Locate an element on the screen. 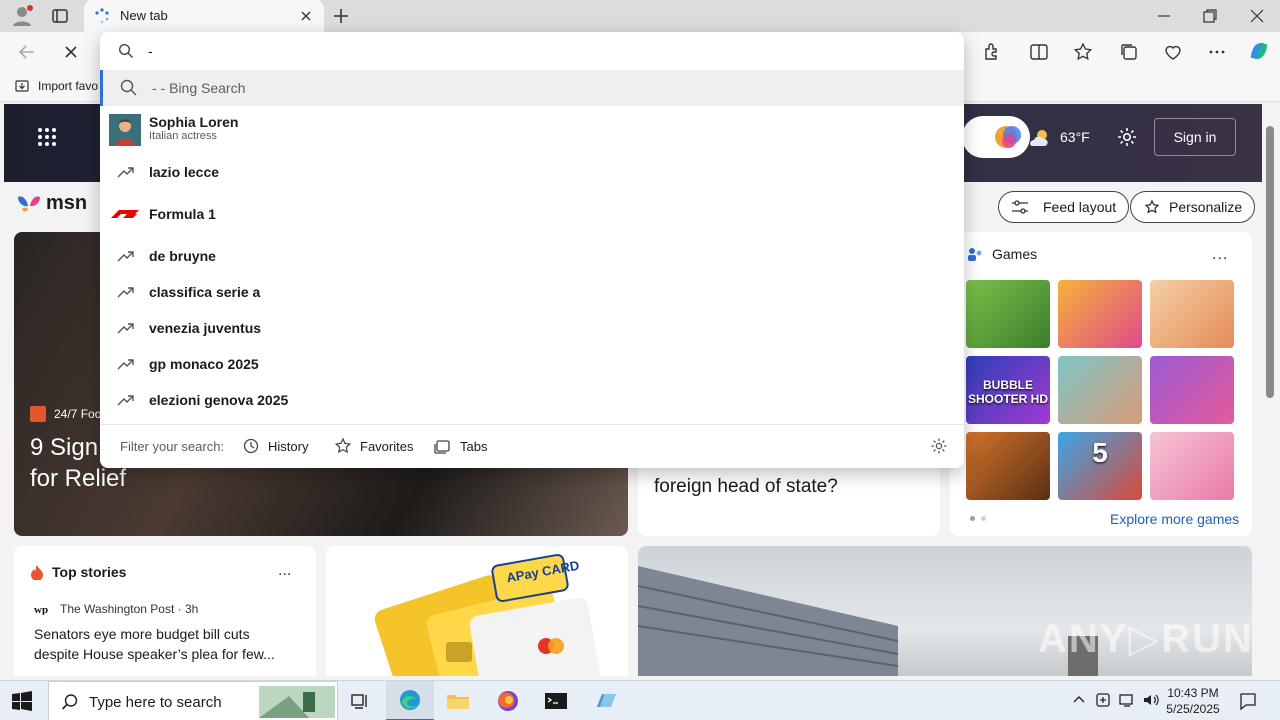  taskbar-edge is located at coordinates (410, 700).